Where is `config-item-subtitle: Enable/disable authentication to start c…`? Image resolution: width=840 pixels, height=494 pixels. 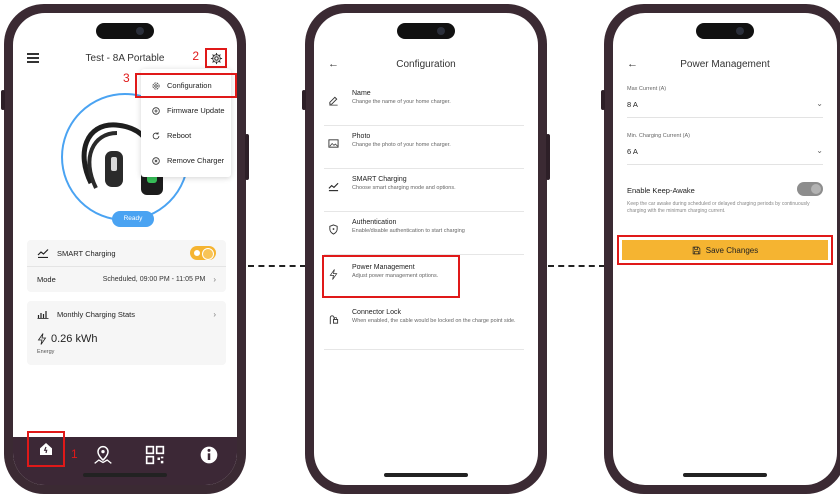 config-item-subtitle: Enable/disable authentication to start c… is located at coordinates (408, 231).